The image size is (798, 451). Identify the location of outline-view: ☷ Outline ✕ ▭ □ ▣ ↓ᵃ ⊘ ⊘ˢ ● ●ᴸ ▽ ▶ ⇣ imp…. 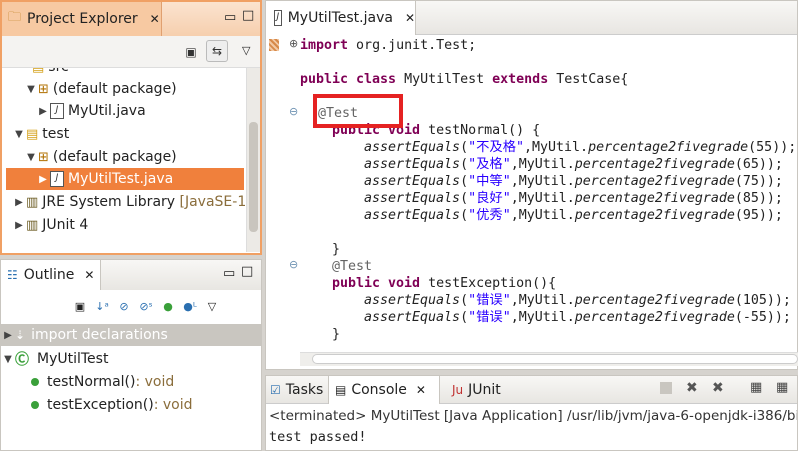
(131, 355).